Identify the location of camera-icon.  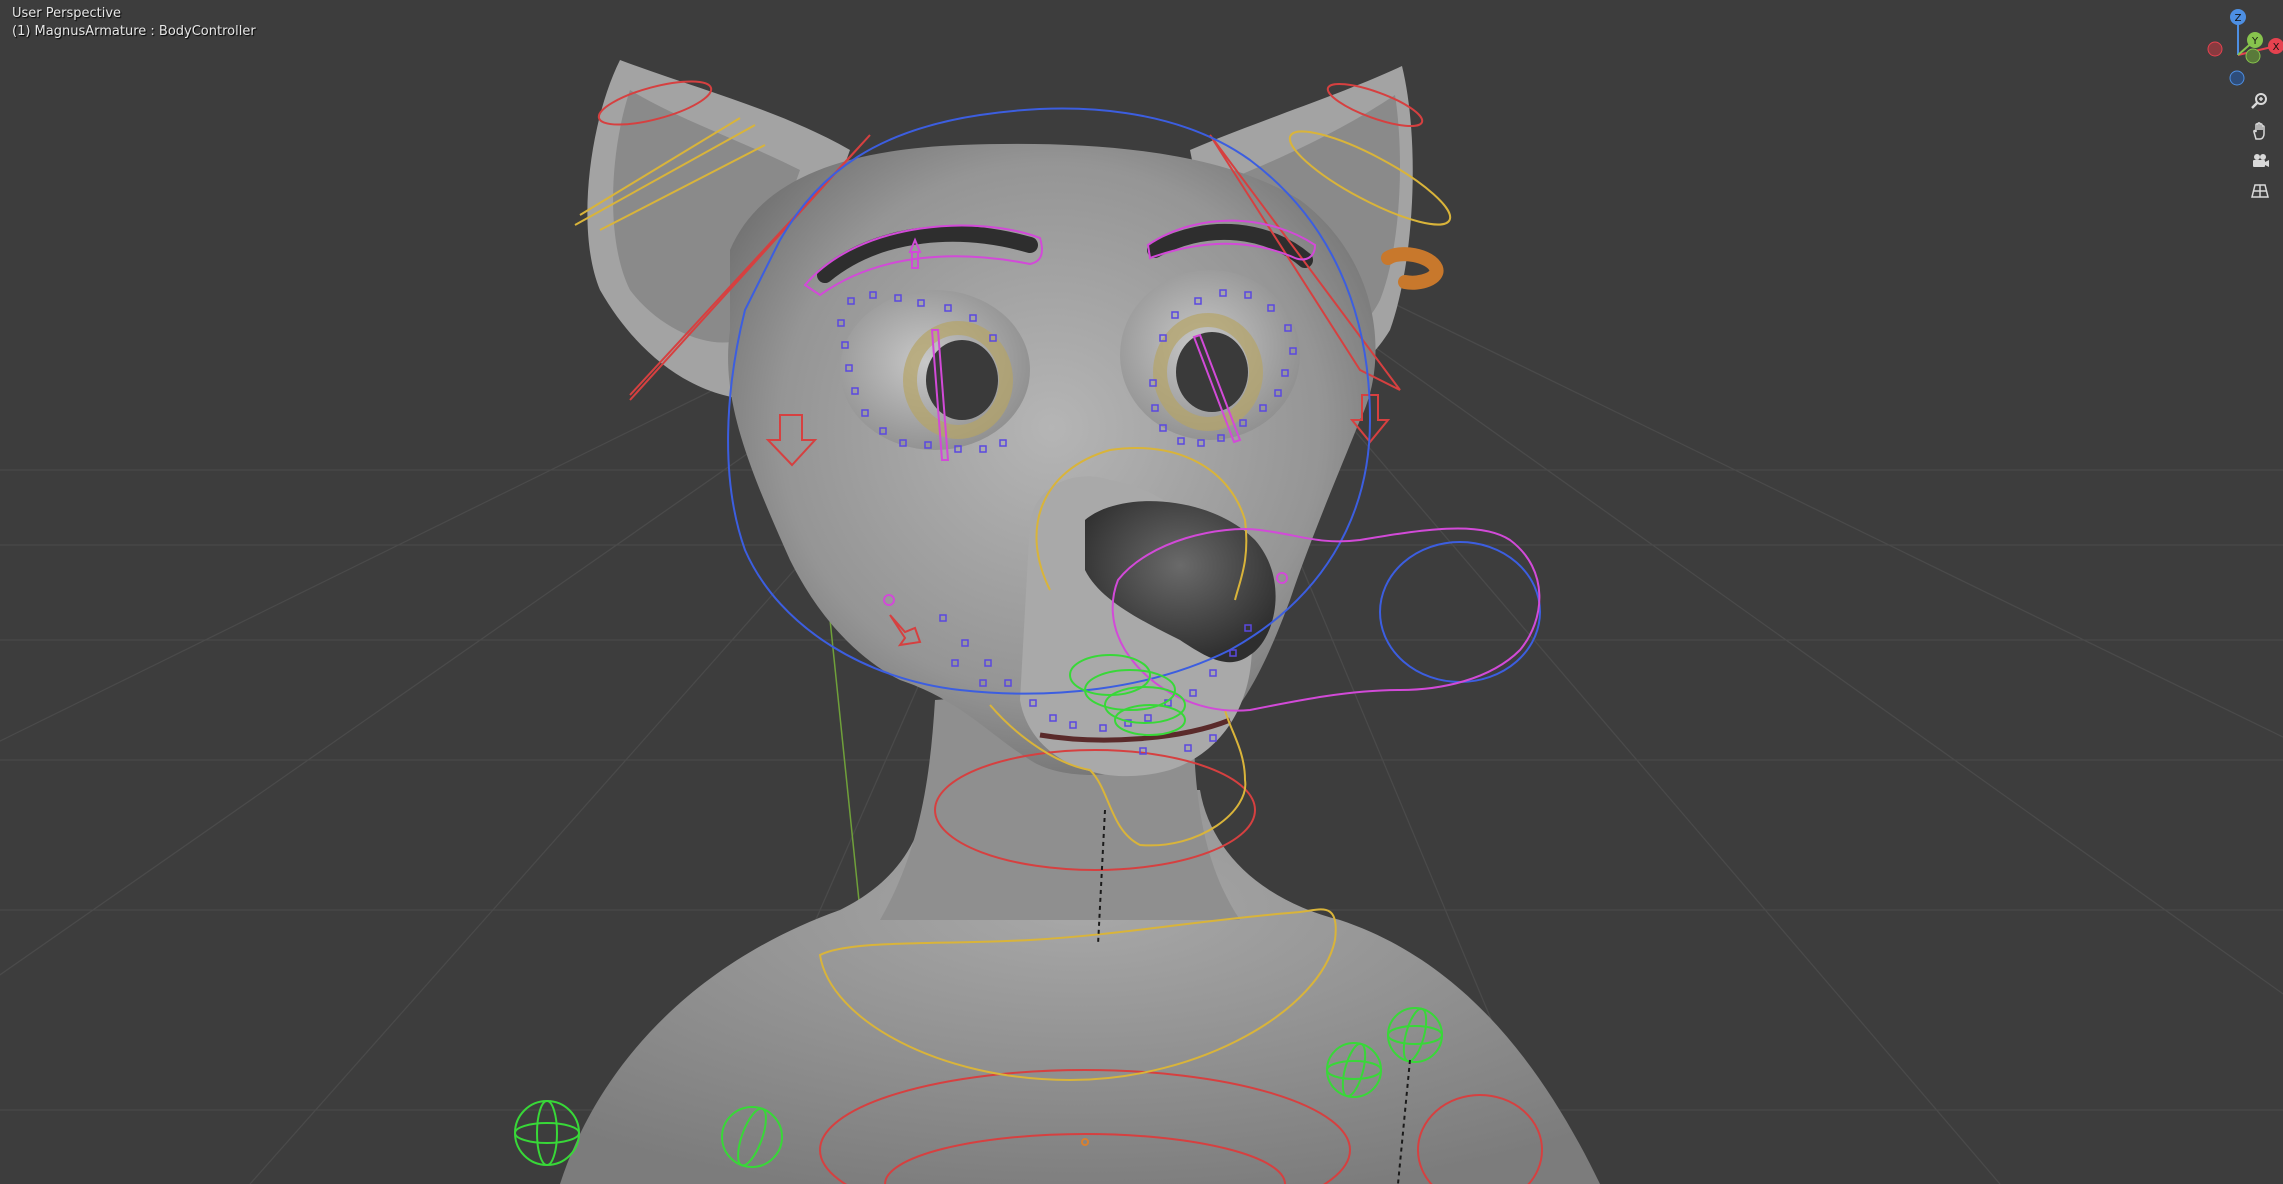
(2261, 160).